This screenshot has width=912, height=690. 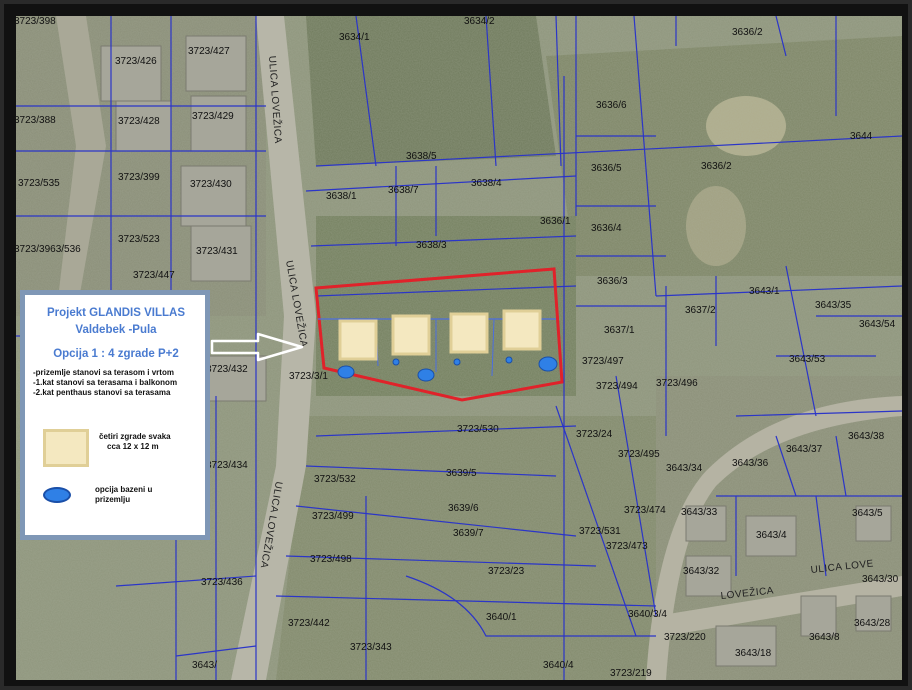 I want to click on parcel-number: 3638/5, so click(x=421, y=156).